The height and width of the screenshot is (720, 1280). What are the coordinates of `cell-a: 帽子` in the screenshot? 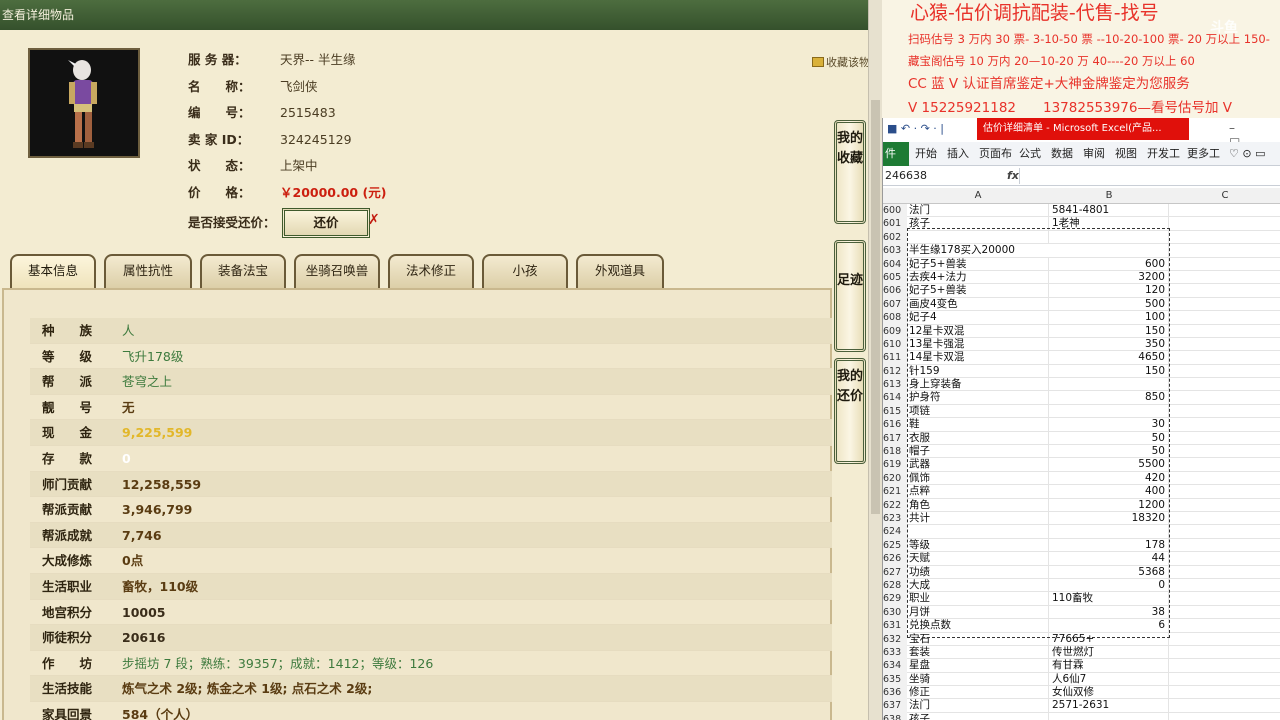 It's located at (978, 452).